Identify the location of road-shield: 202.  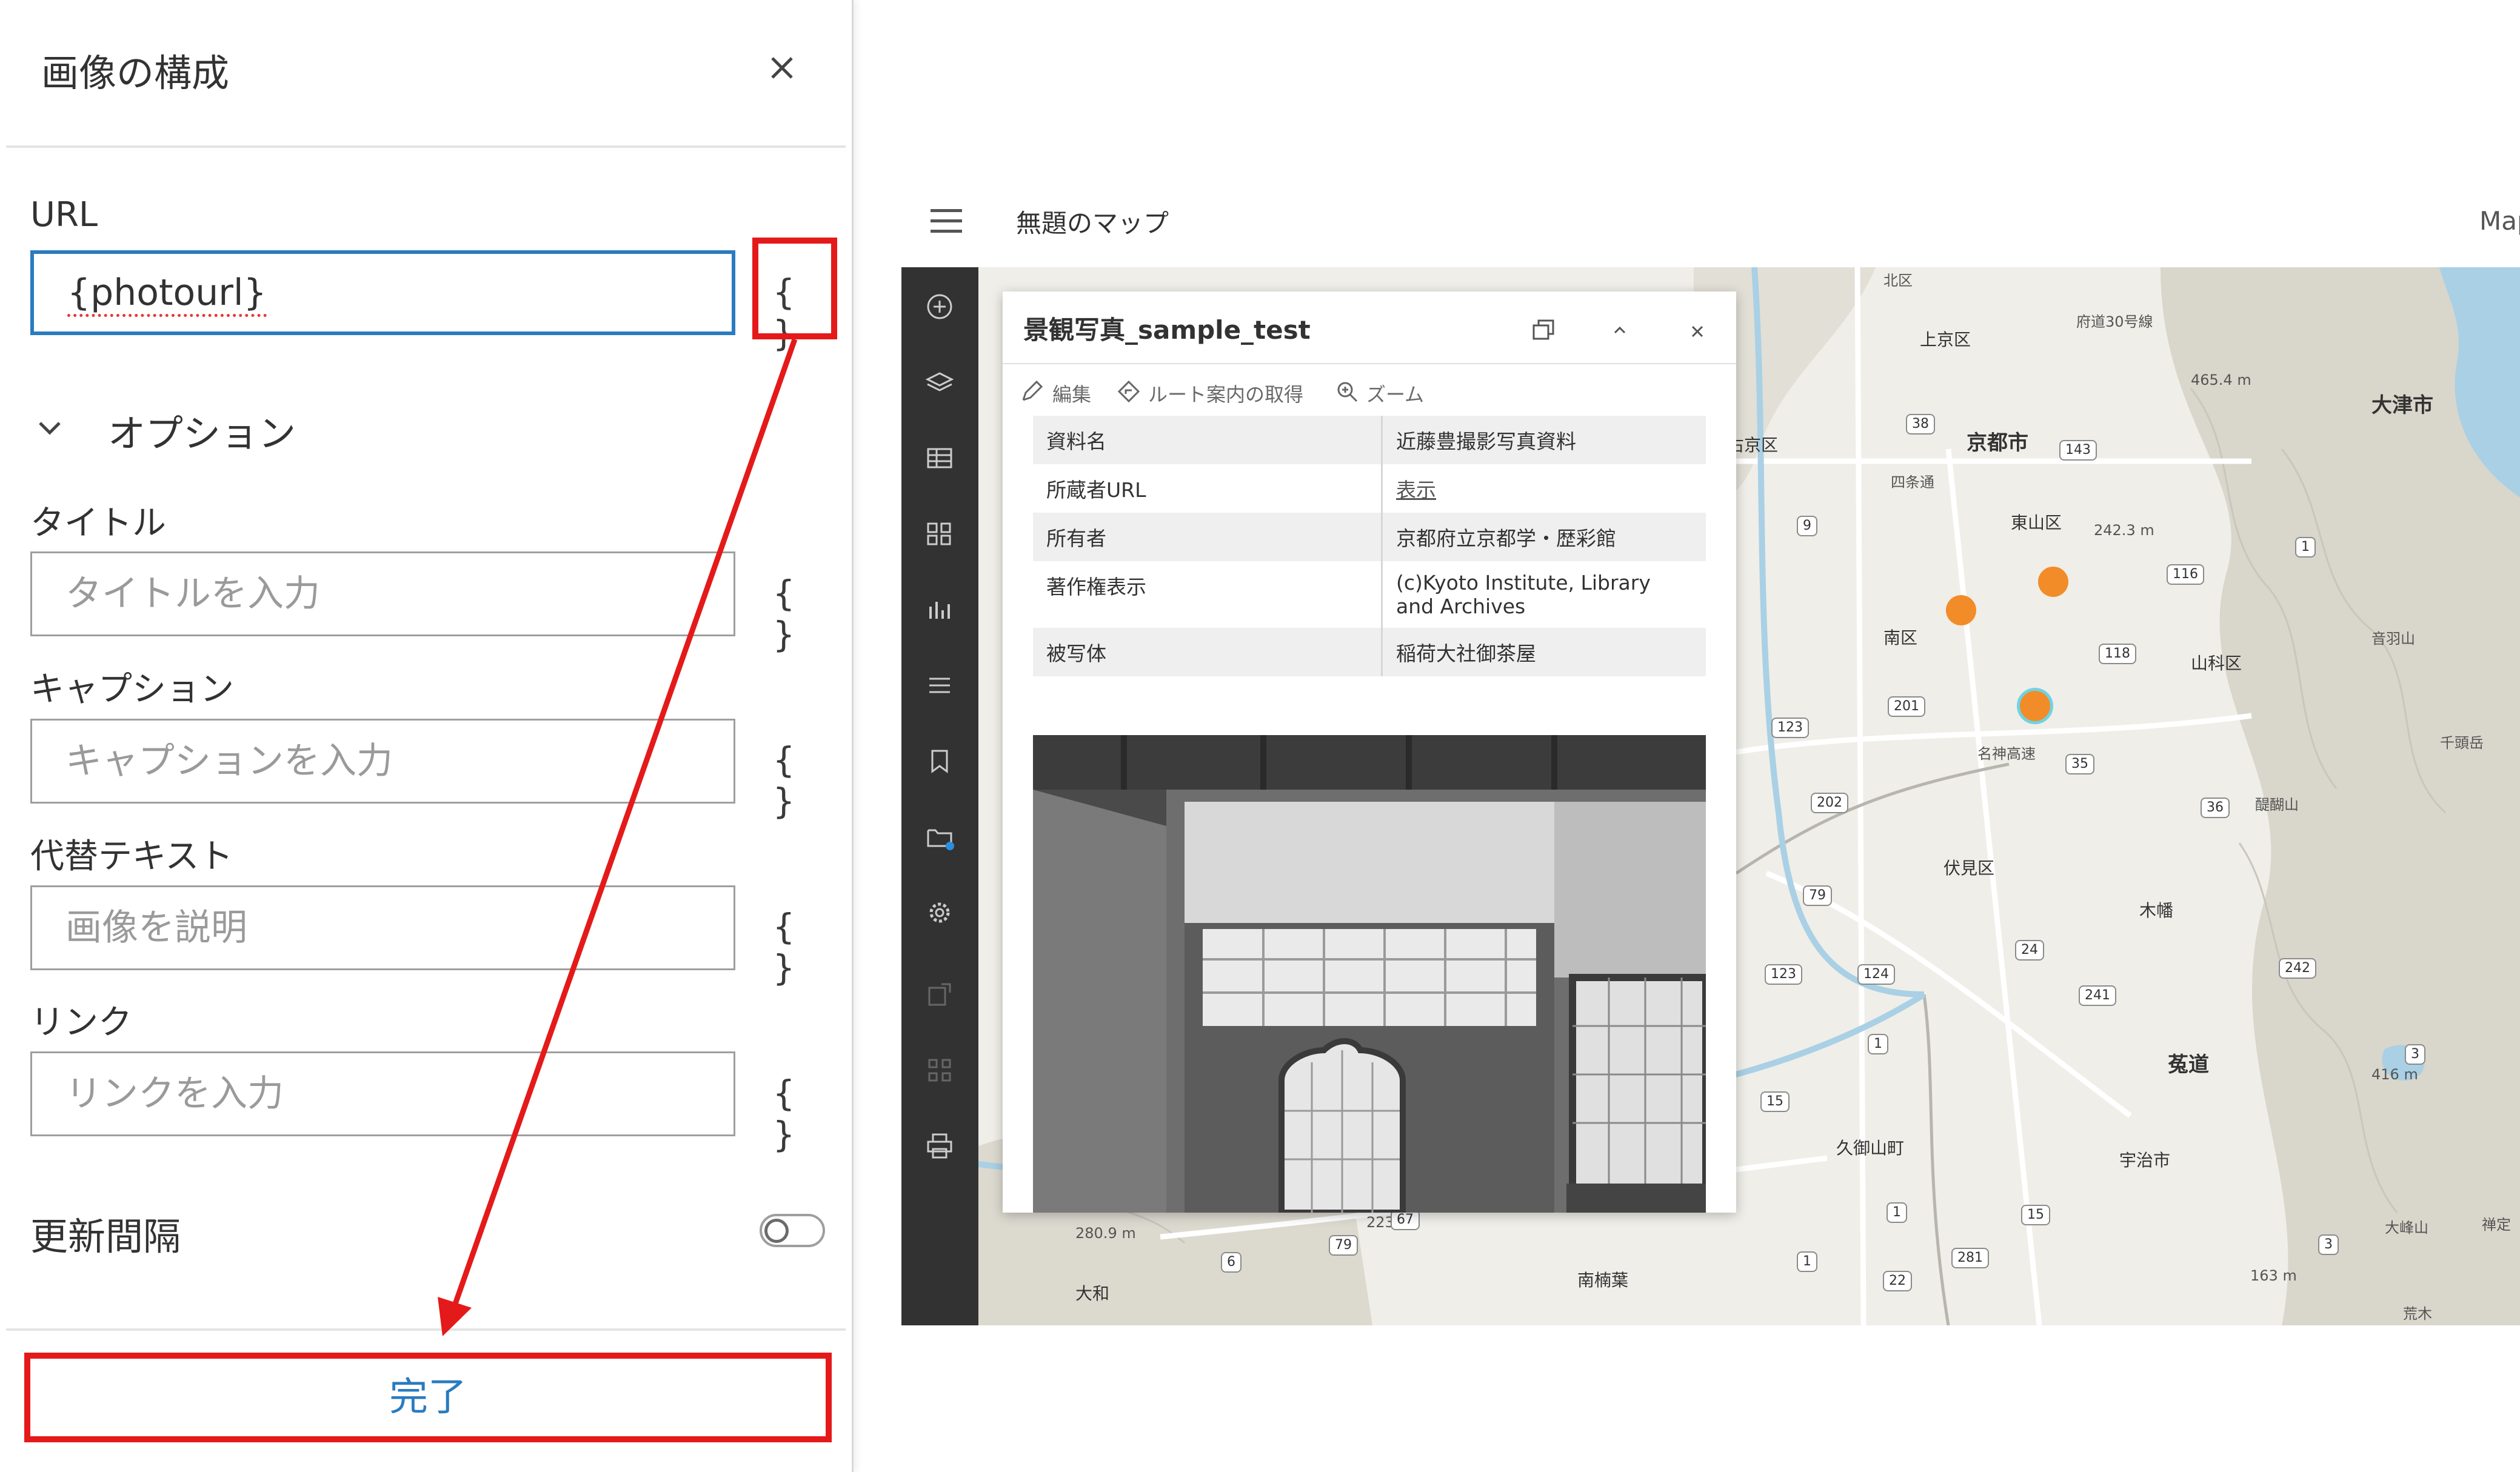
(1829, 803).